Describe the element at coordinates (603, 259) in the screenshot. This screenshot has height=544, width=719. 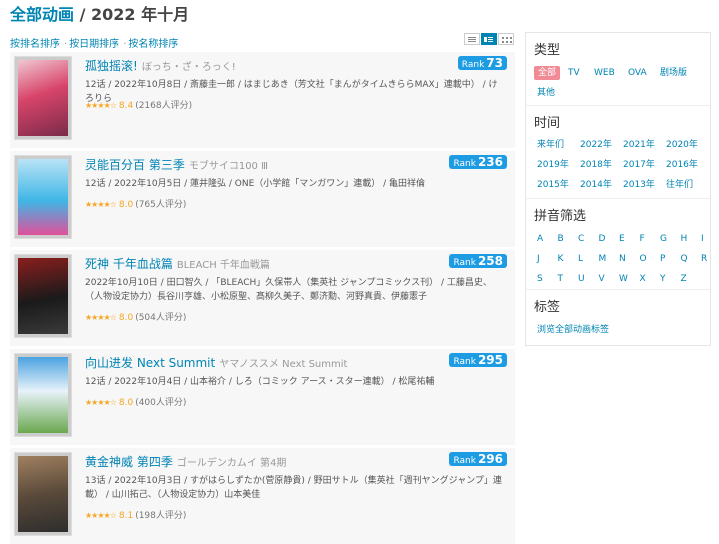
I see `pinyin-letter-m: M` at that location.